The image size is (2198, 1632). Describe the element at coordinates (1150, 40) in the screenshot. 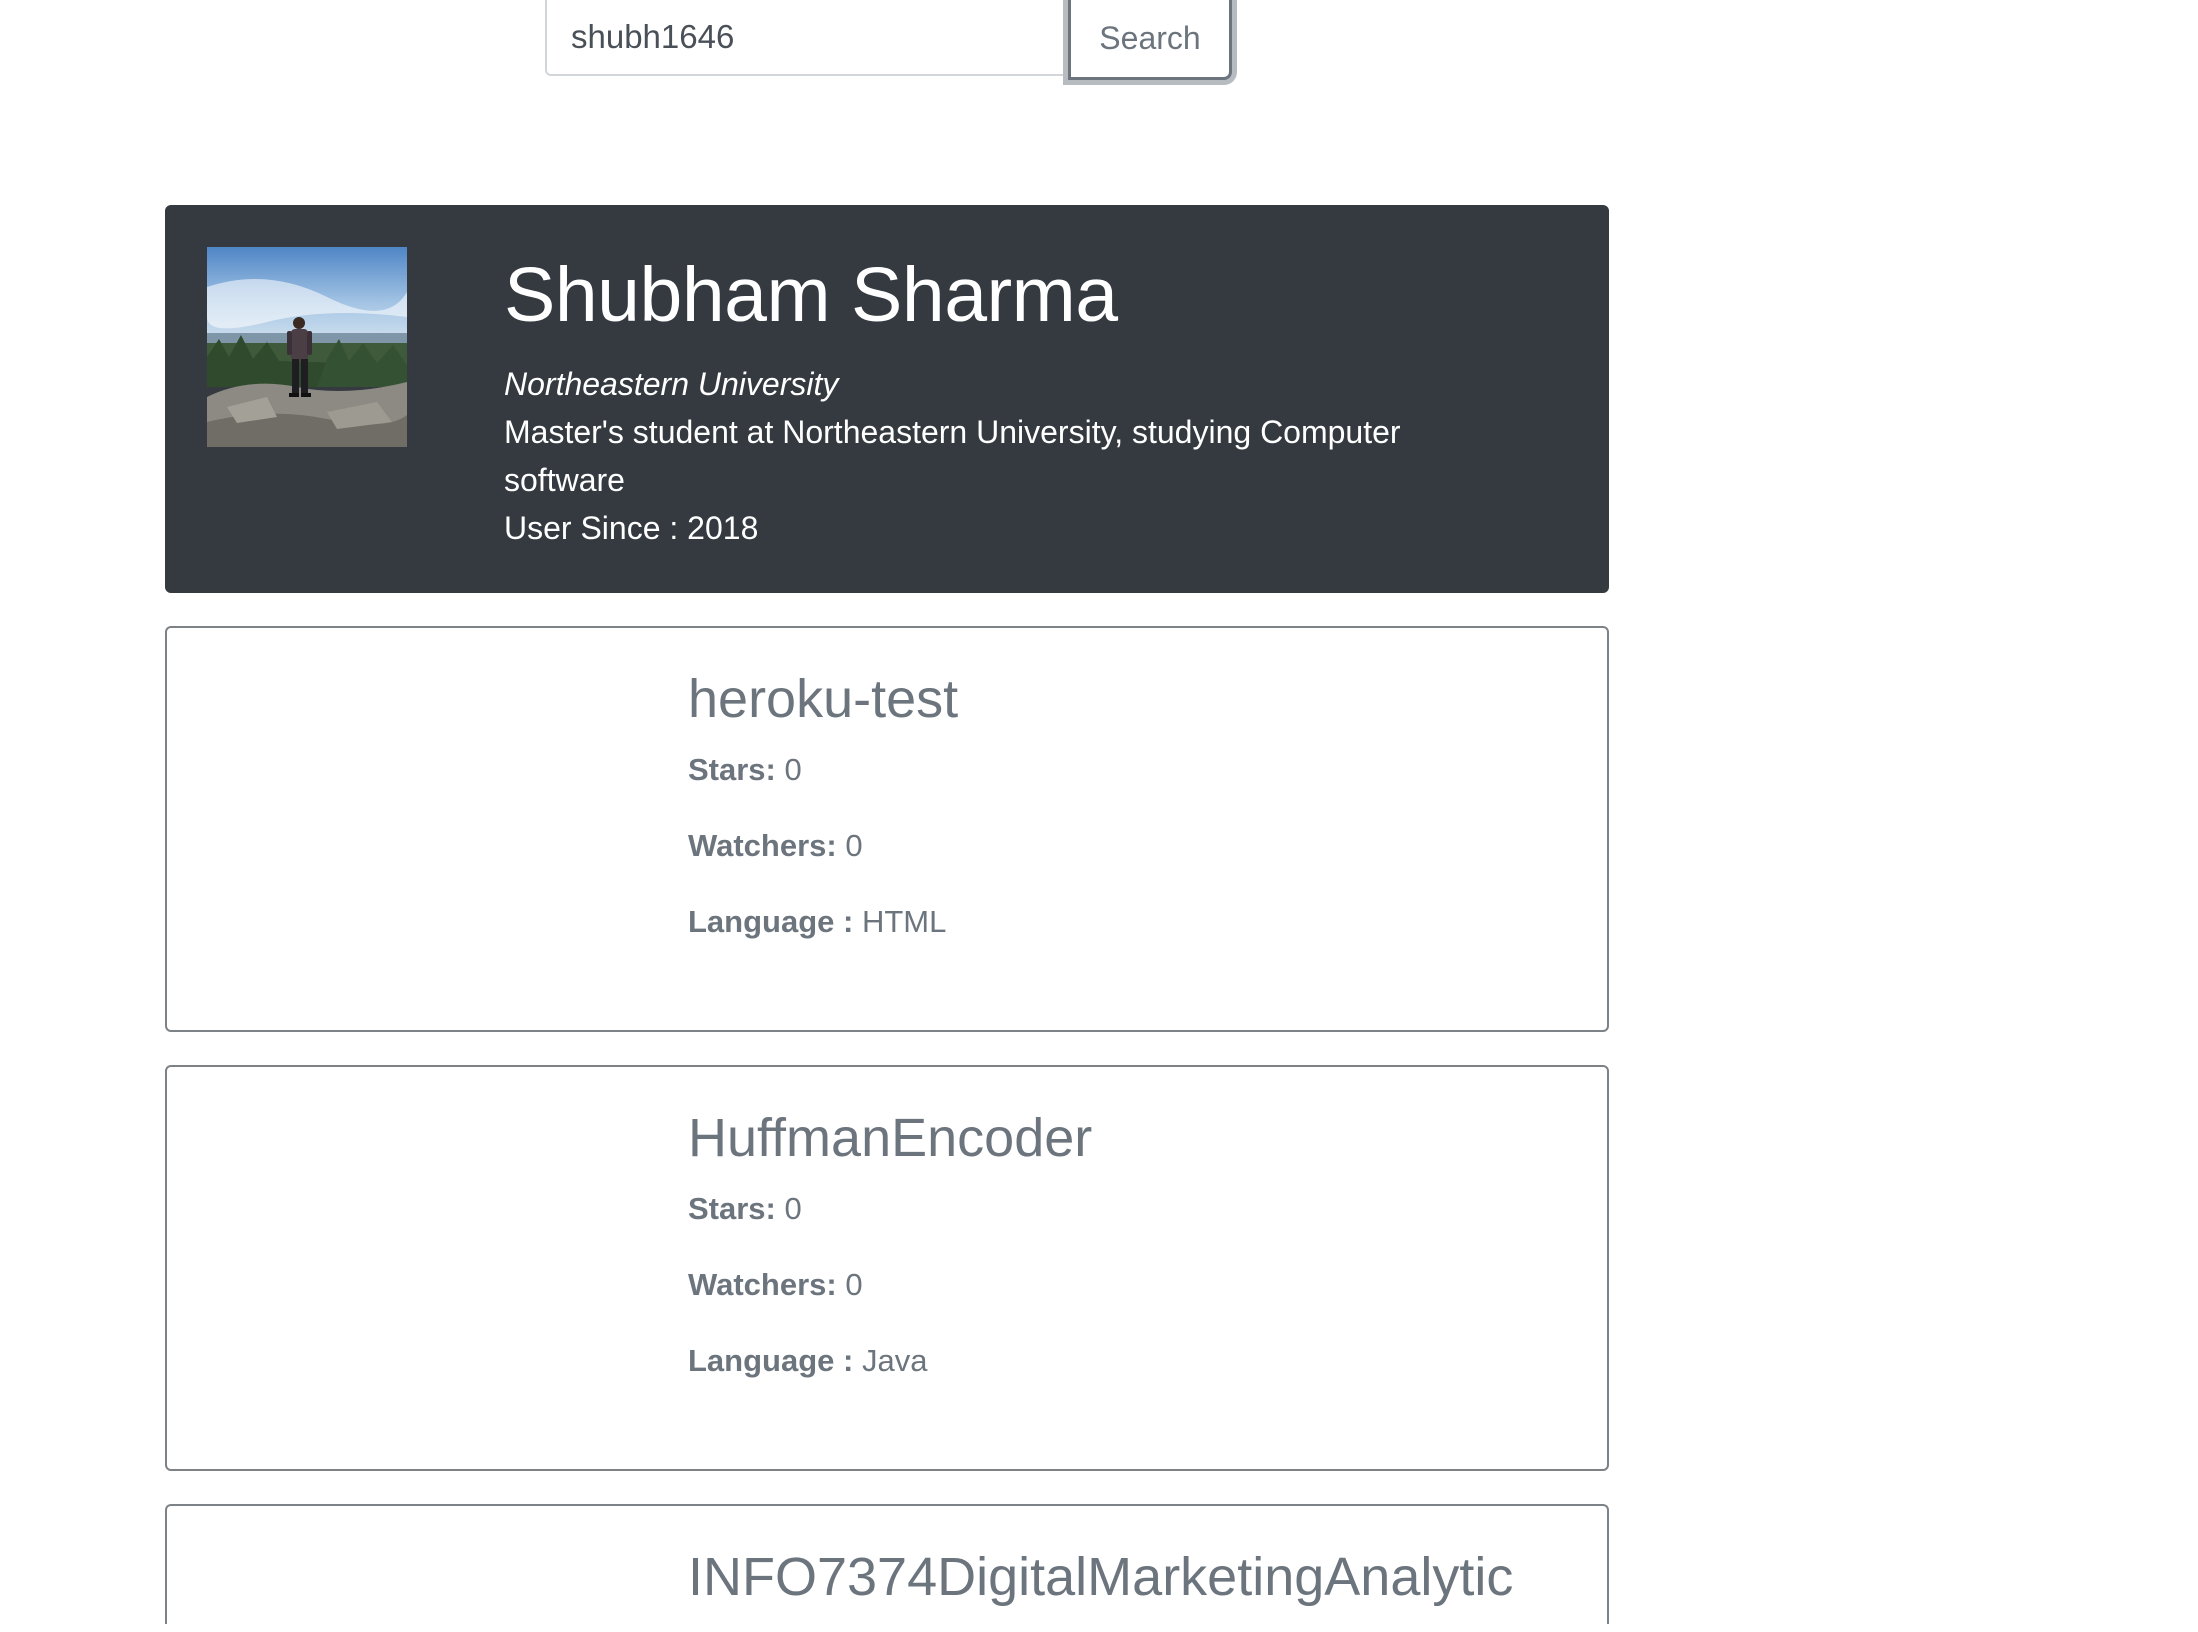

I see `search-button: Search` at that location.